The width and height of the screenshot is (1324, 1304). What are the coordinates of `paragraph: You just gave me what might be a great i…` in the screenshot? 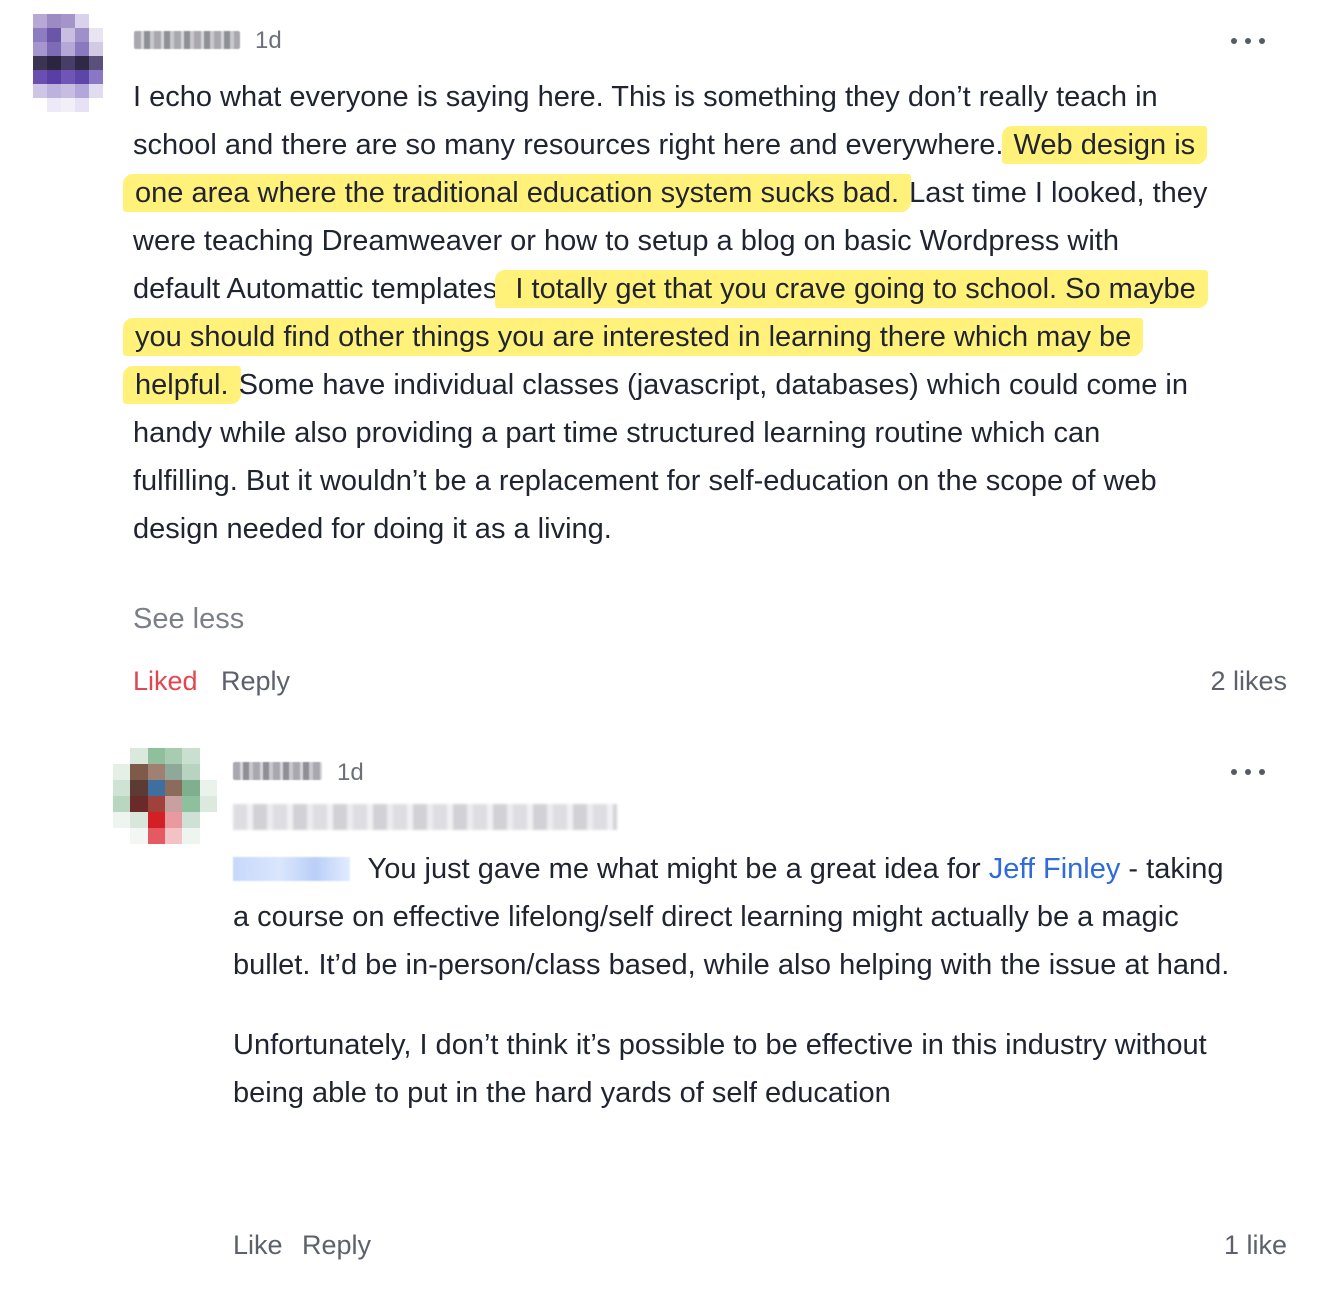 It's located at (733, 917).